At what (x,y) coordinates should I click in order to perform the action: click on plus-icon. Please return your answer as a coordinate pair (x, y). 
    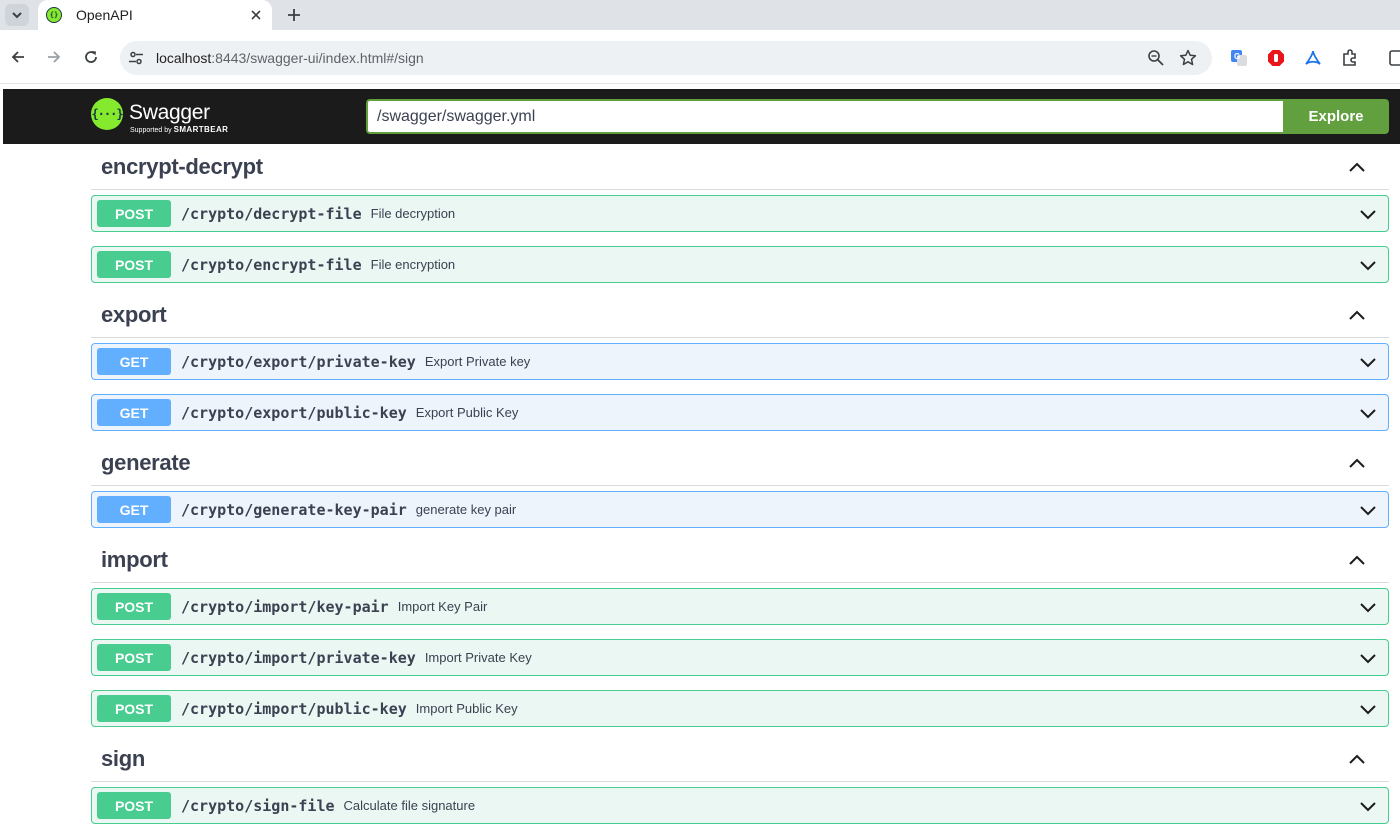
    Looking at the image, I should click on (294, 15).